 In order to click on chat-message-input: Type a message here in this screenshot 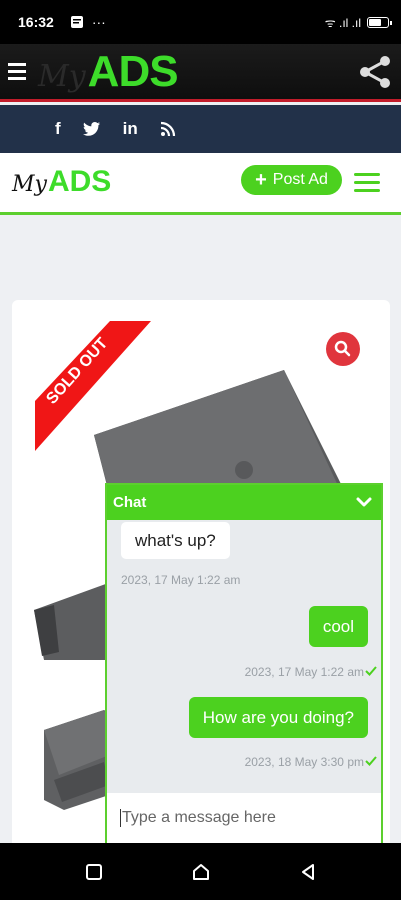, I will do `click(244, 818)`.